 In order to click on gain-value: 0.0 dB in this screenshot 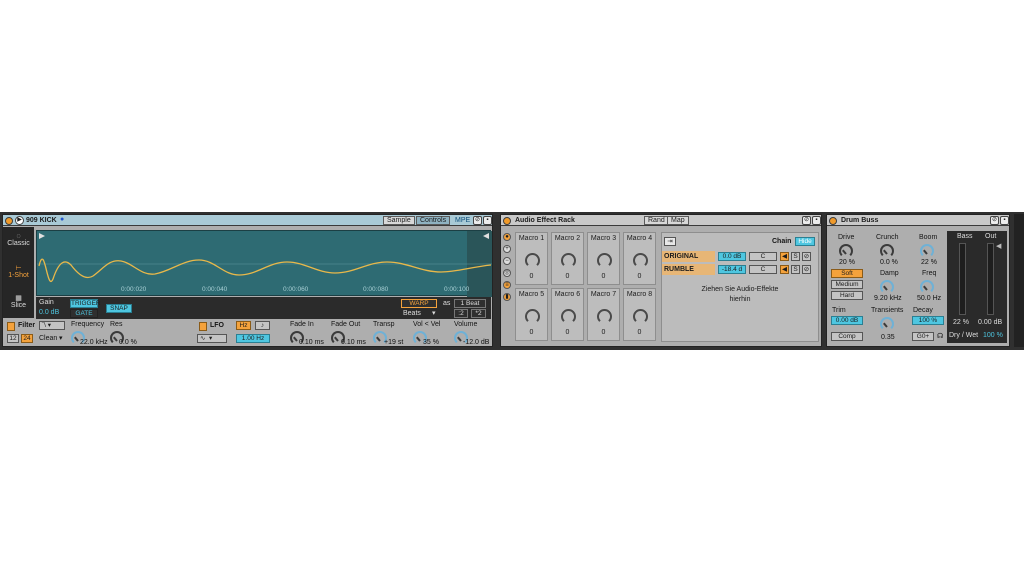, I will do `click(49, 313)`.